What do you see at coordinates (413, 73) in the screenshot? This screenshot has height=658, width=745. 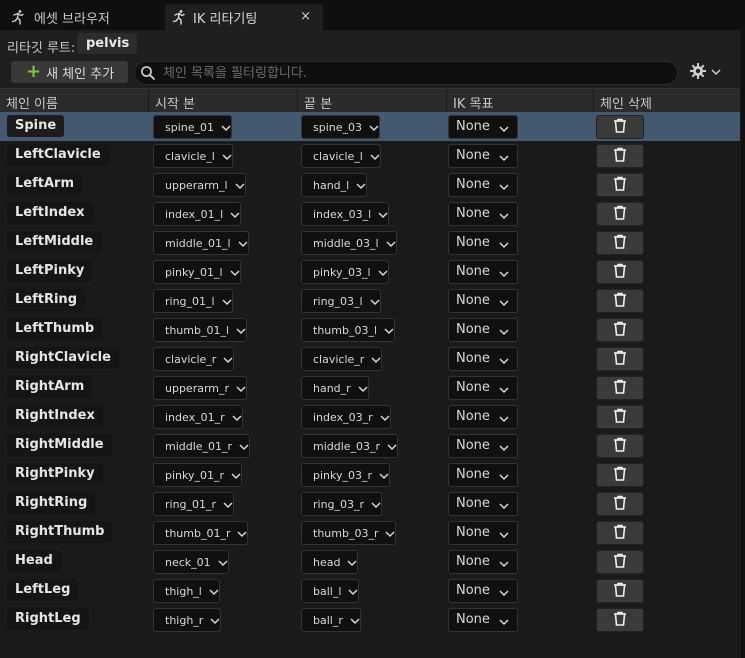 I see `chain-search-input` at bounding box center [413, 73].